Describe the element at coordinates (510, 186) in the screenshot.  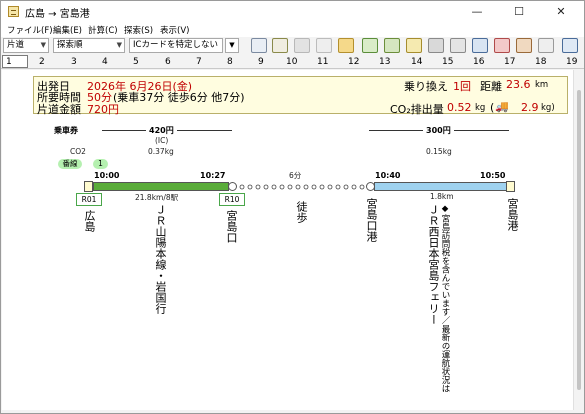
I see `station-node-miyajima-port` at that location.